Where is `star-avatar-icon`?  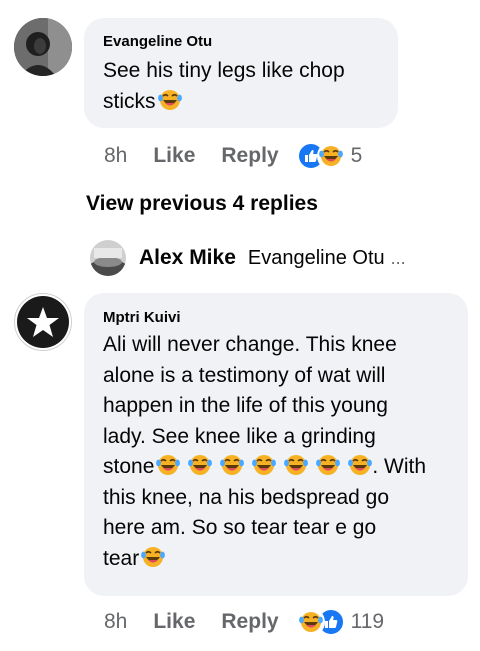 star-avatar-icon is located at coordinates (43, 322).